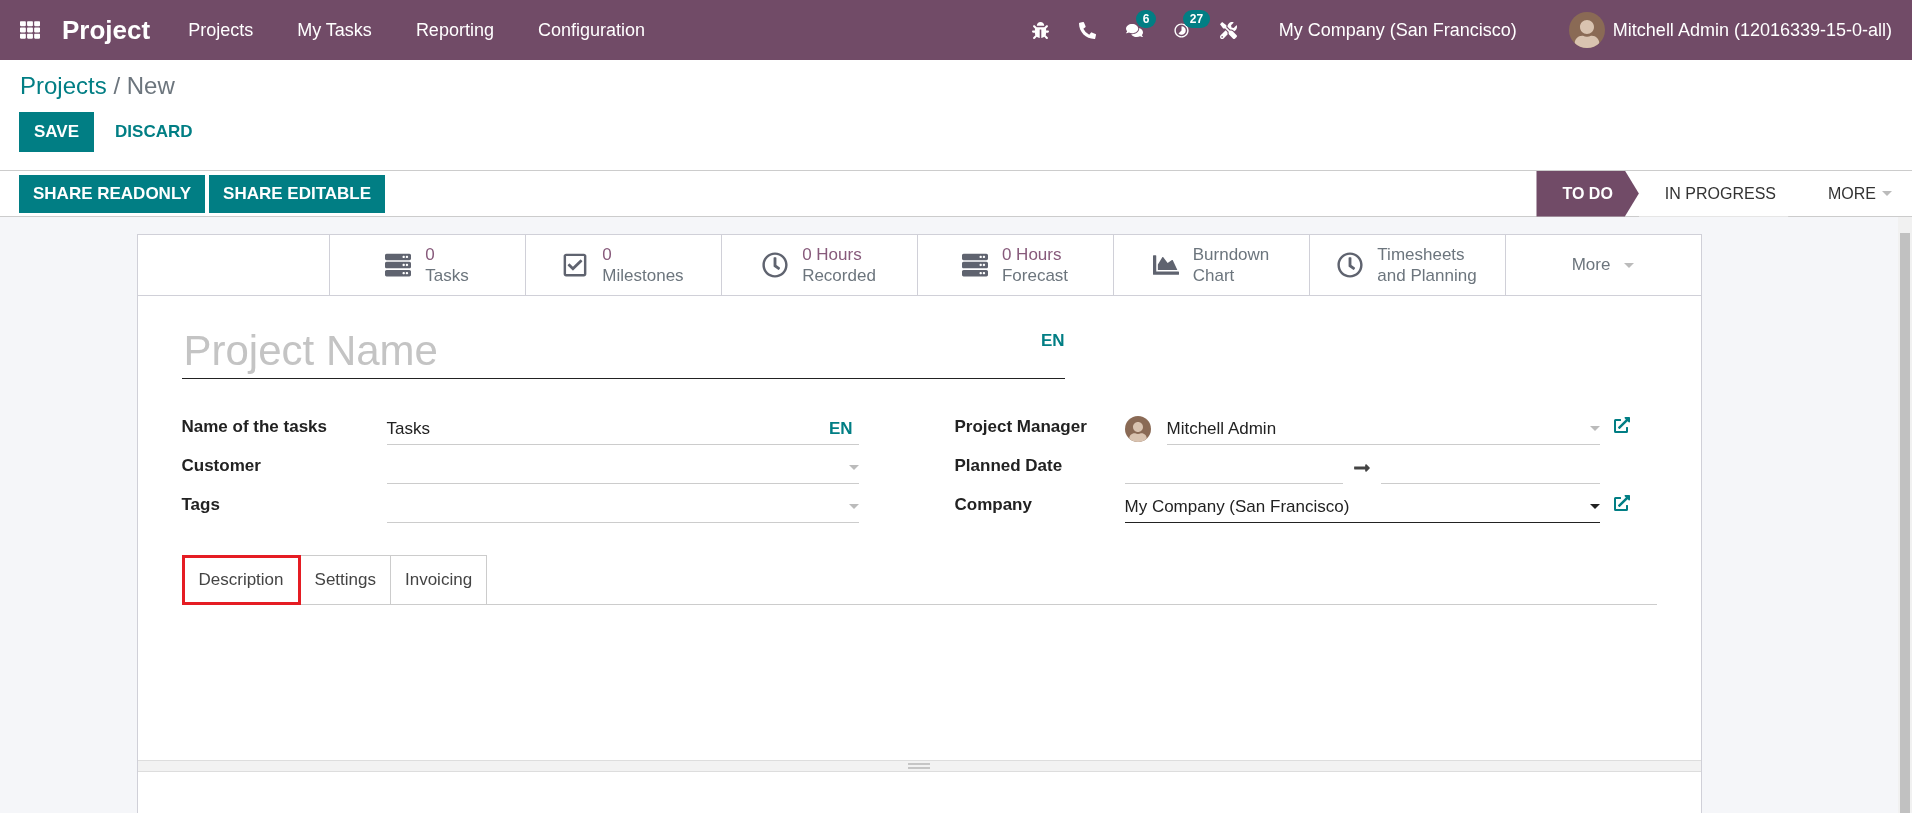 This screenshot has width=1912, height=813. I want to click on field-label: Company, so click(993, 505).